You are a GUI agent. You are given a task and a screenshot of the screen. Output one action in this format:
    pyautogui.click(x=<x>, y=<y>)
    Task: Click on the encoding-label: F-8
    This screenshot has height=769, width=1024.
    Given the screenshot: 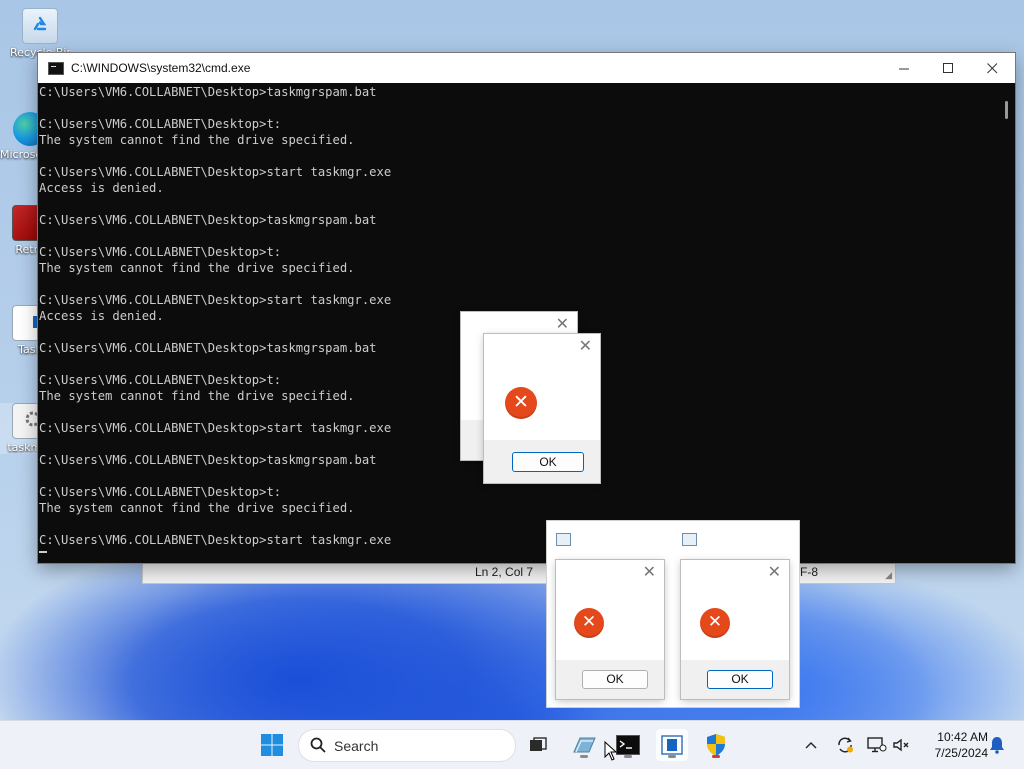 What is the action you would take?
    pyautogui.click(x=809, y=572)
    